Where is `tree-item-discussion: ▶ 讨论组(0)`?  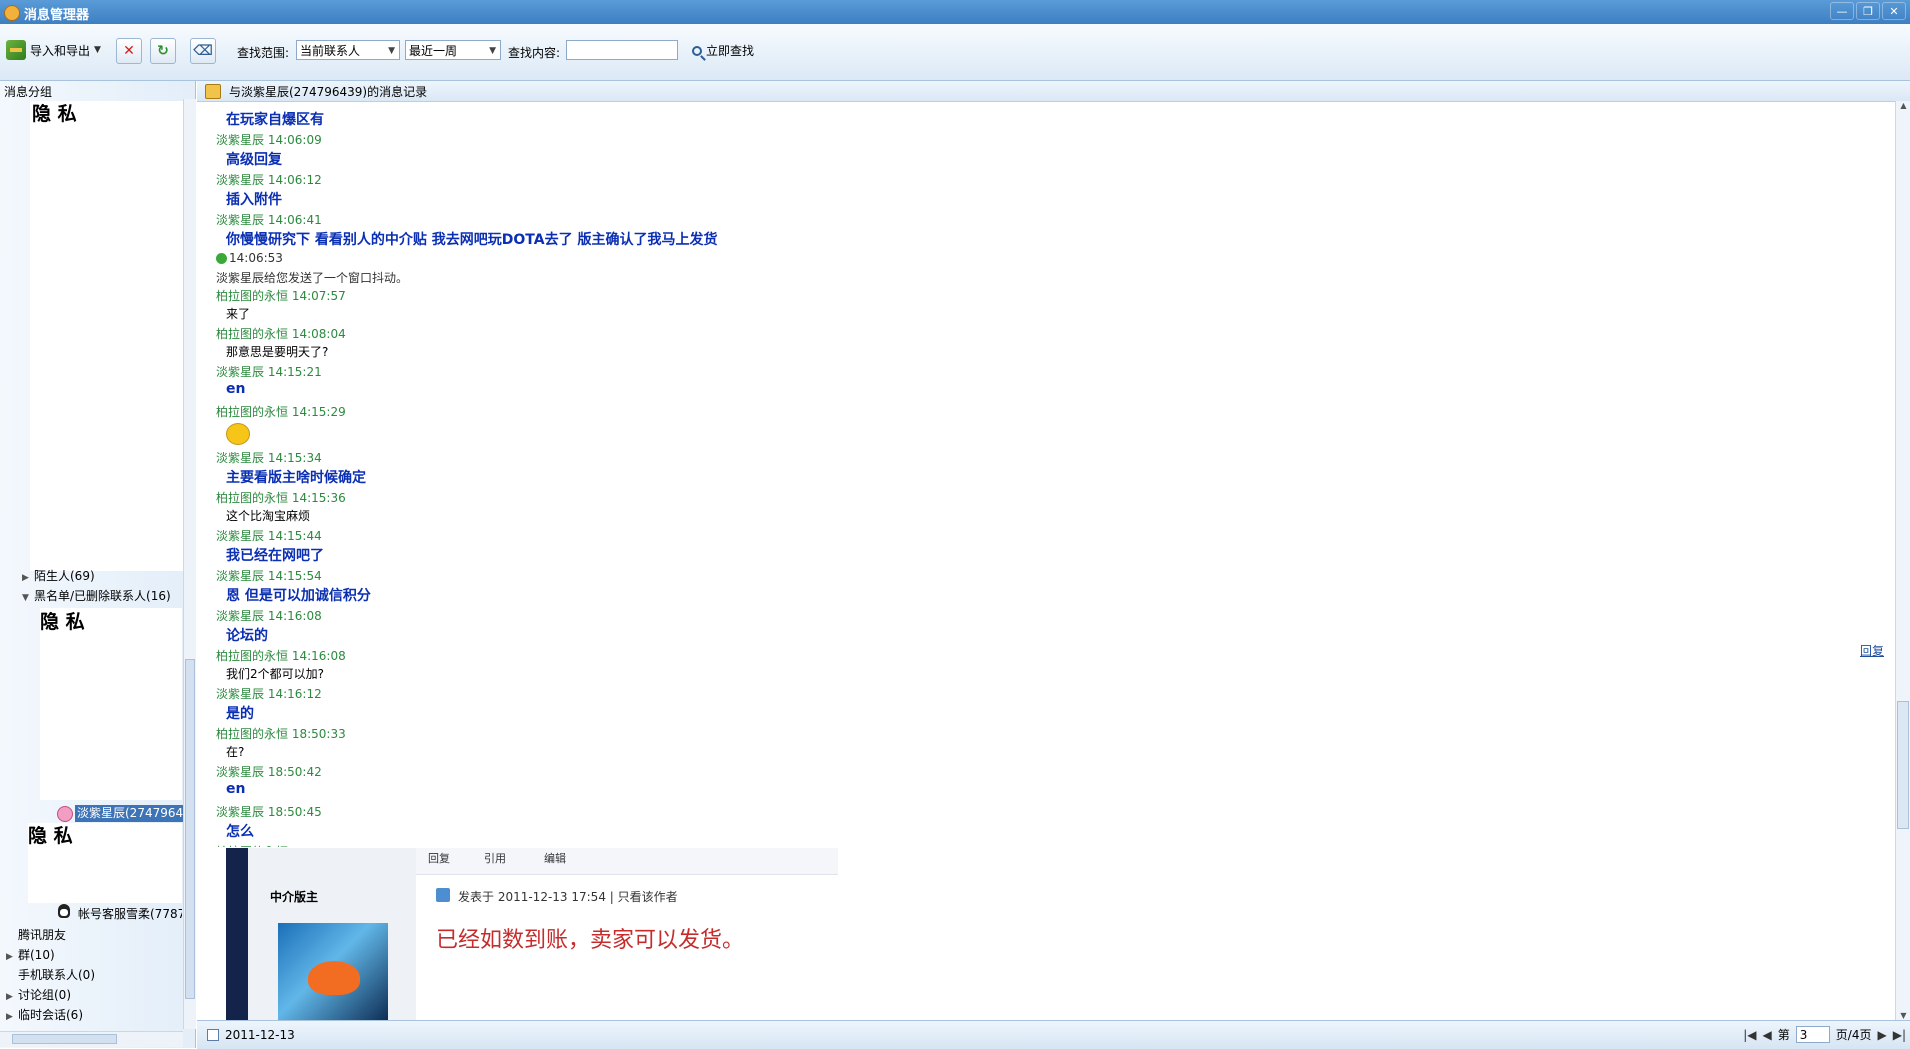 tree-item-discussion: ▶ 讨论组(0) is located at coordinates (38, 994).